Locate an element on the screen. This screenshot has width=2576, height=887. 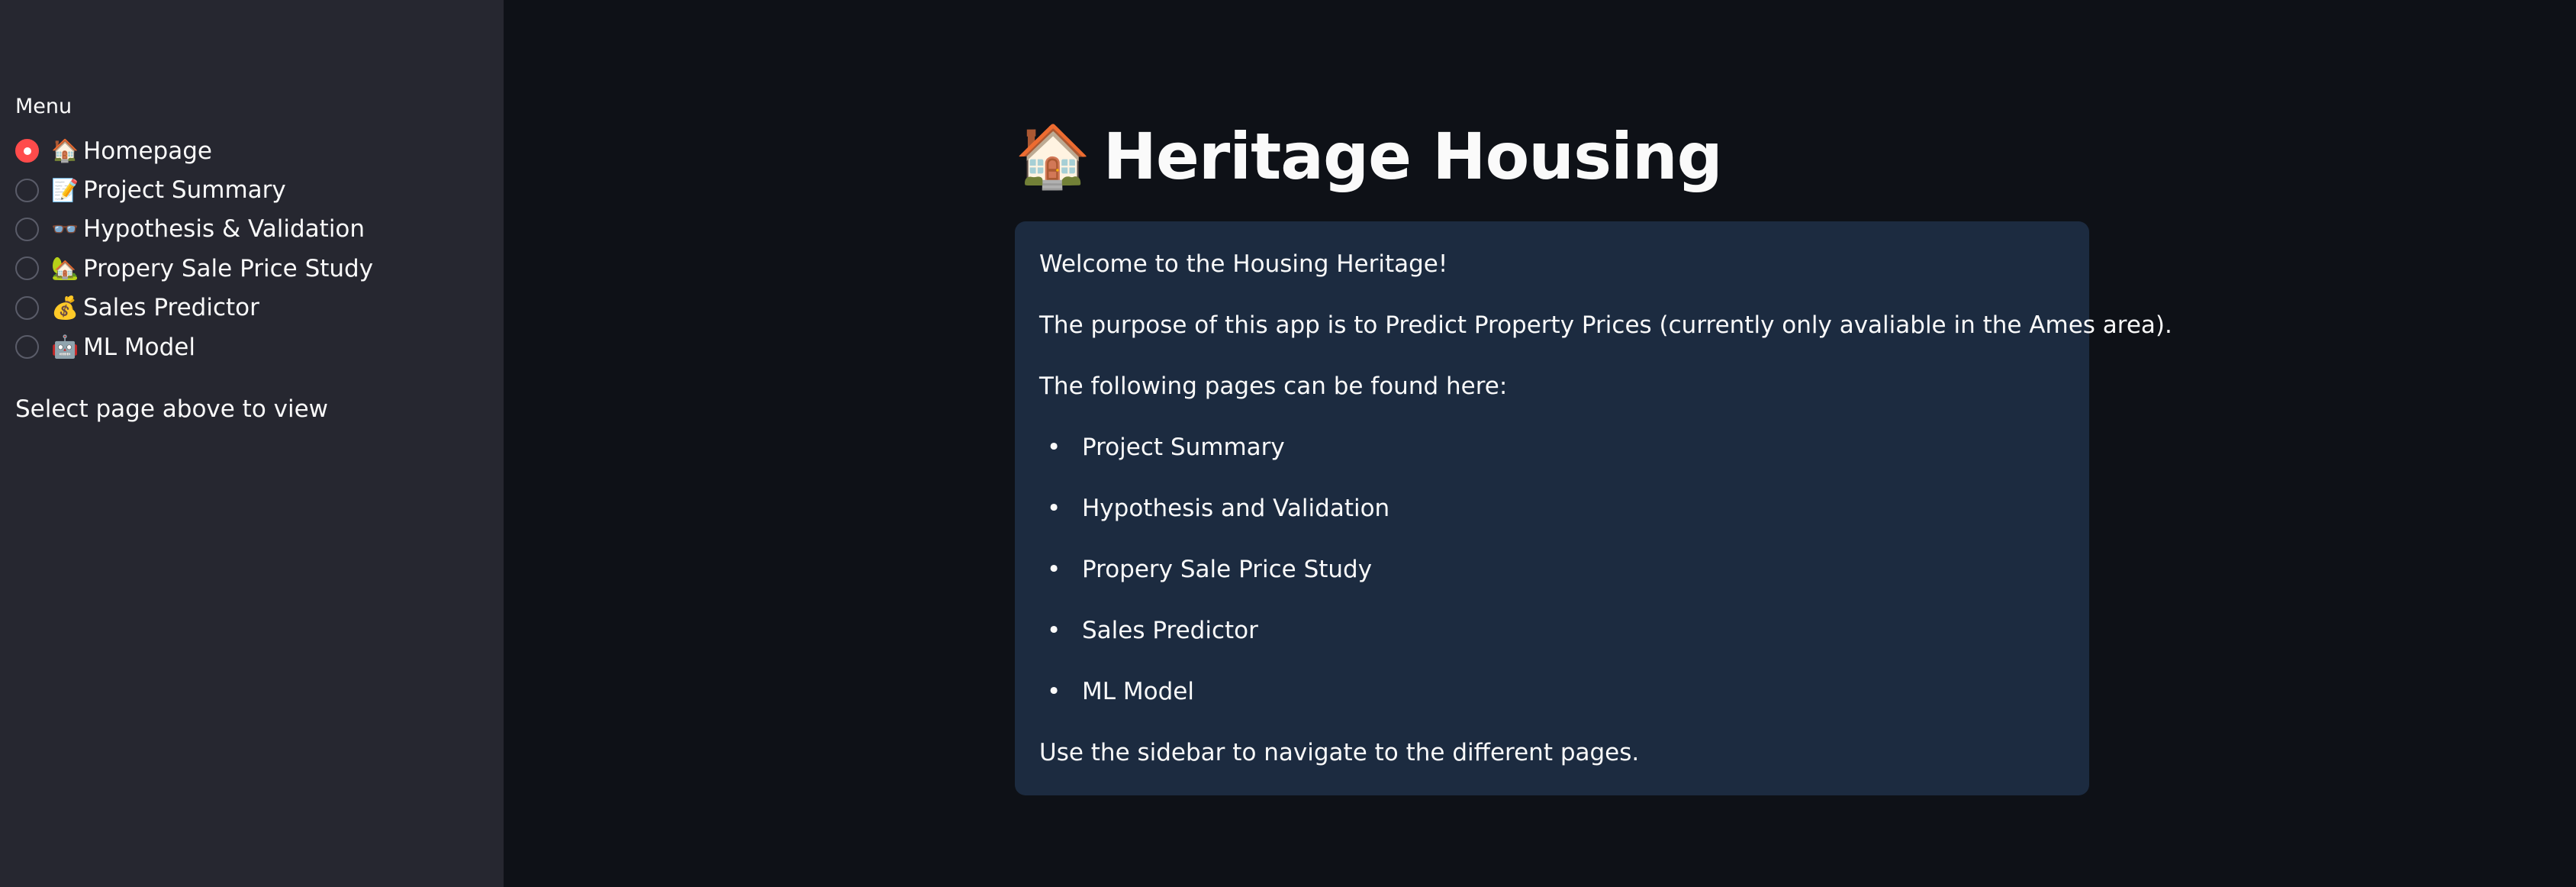
menu-label: Menu is located at coordinates (43, 106).